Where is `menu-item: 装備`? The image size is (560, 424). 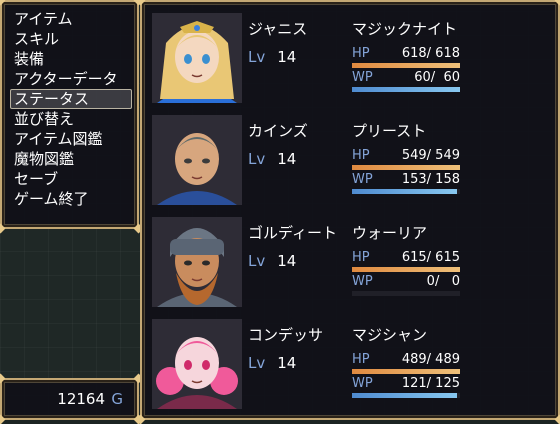 menu-item: 装備 is located at coordinates (66, 59).